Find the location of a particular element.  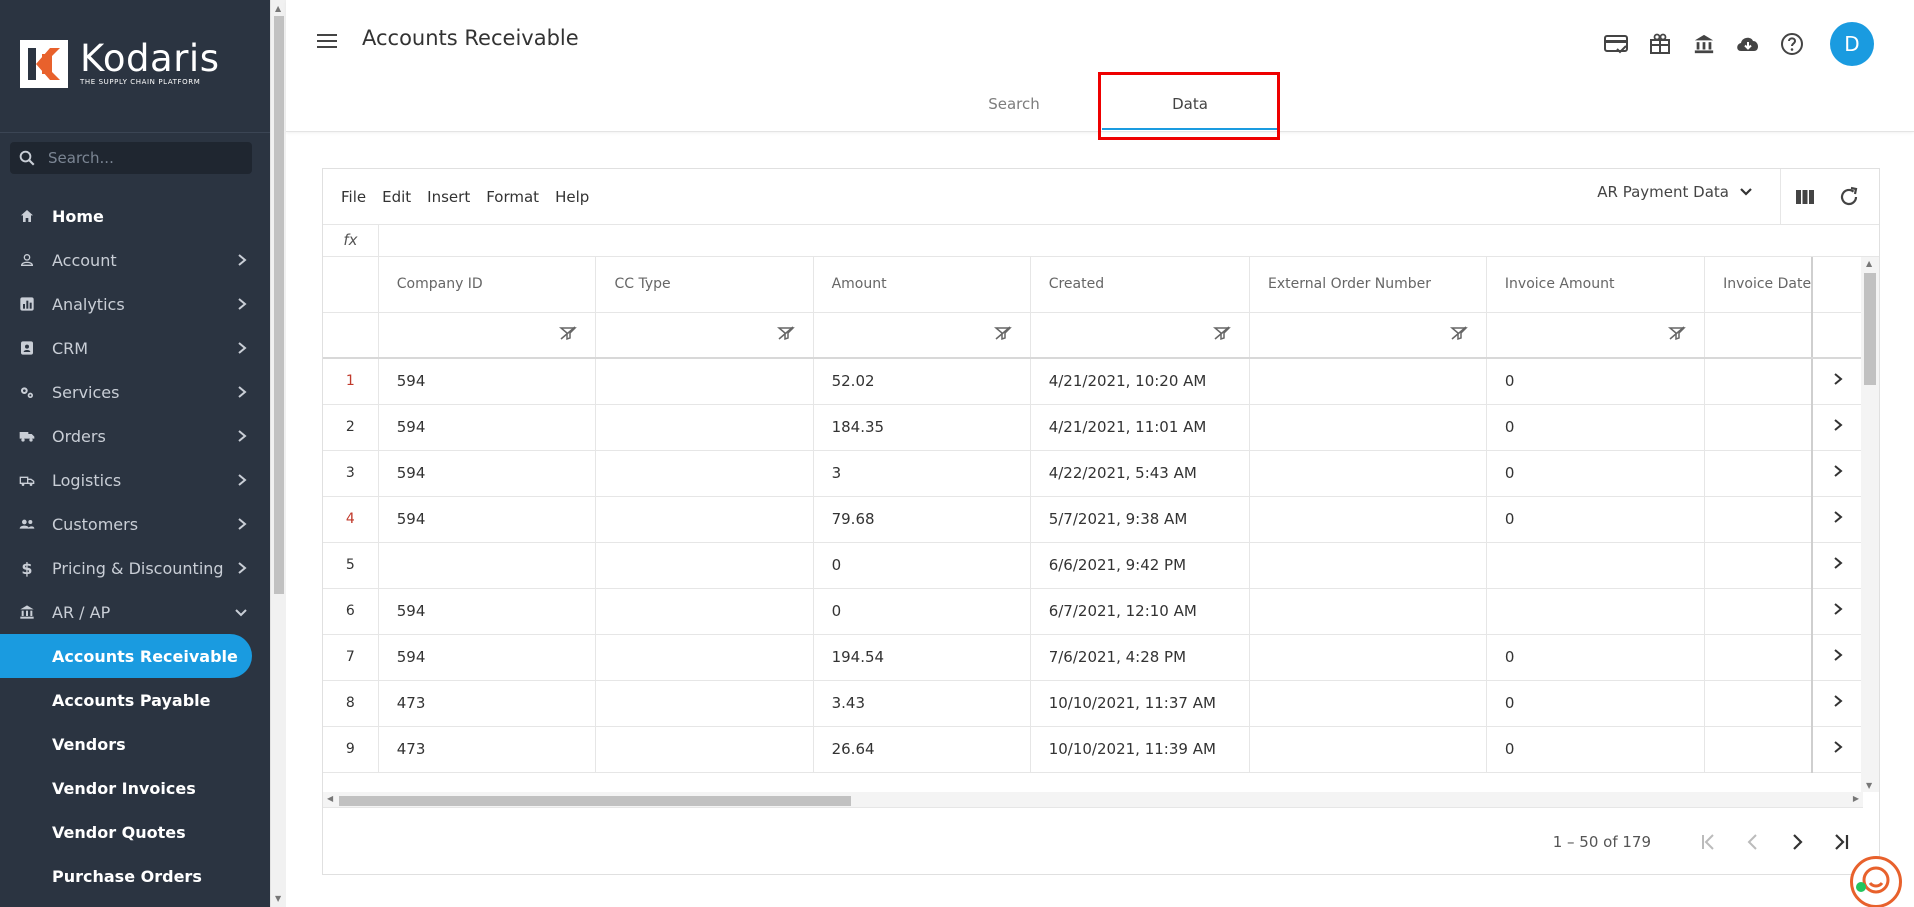

table-row: 6 594 0 6/7/2021, 12:10 AM is located at coordinates (1093, 611).